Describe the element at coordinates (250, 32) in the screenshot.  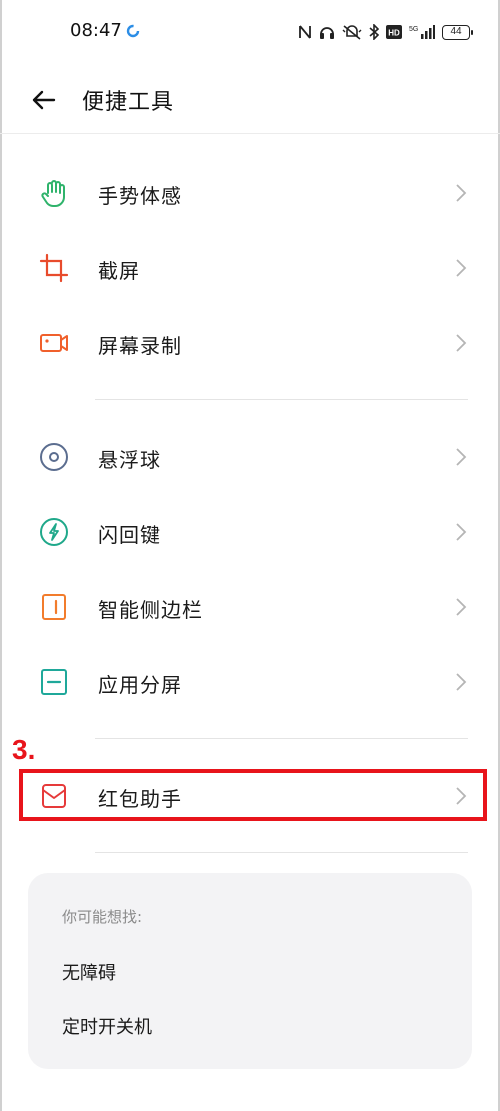
I see `status-bar: 08:47 HD 5G 44` at that location.